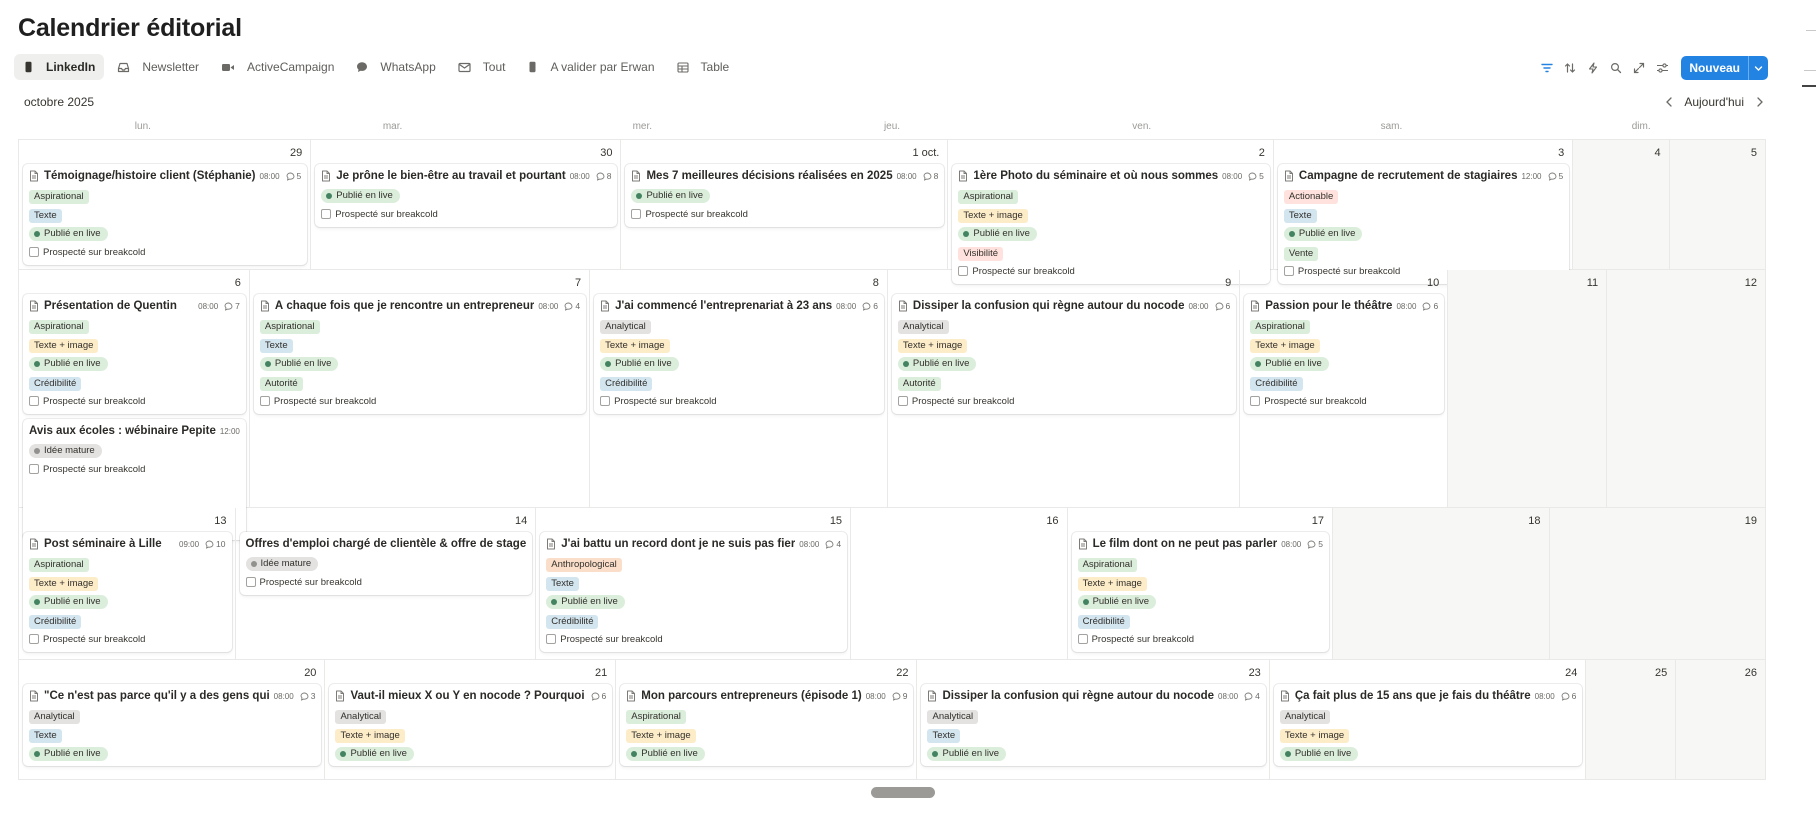  I want to click on tab-label: WhatsApp, so click(407, 67).